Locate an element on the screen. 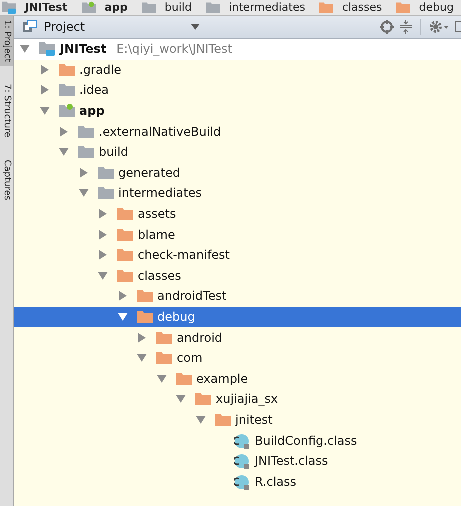  tree-row: jnitest is located at coordinates (237, 420).